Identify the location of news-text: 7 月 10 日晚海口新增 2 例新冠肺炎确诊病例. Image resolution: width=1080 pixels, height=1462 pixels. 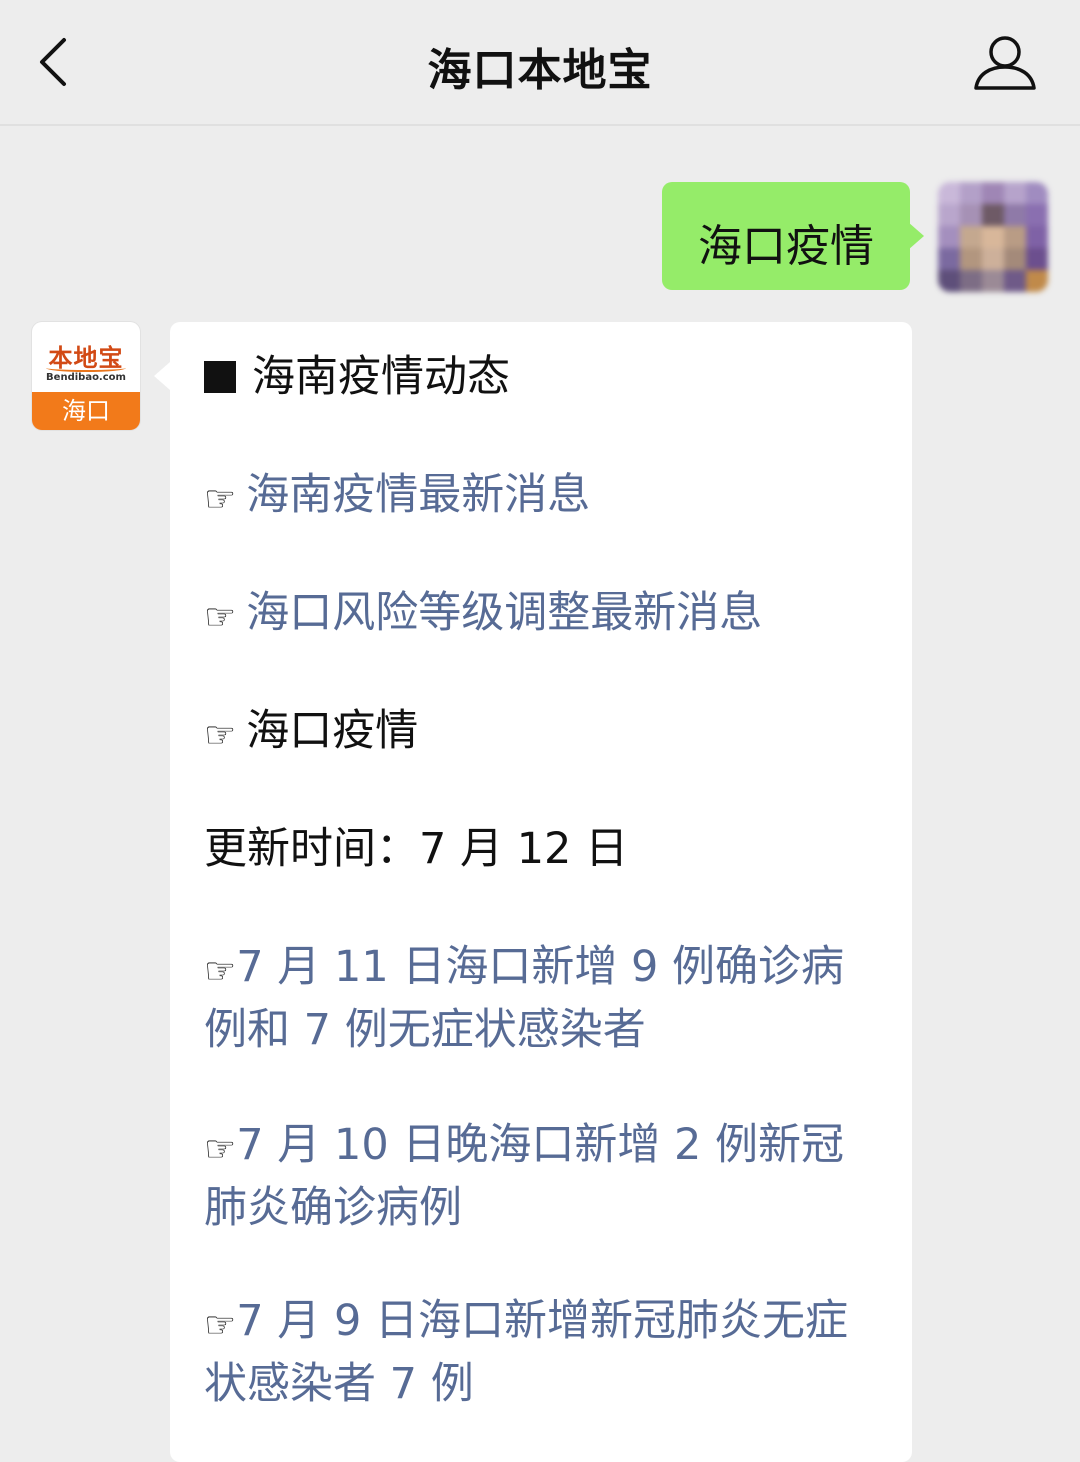
(524, 1176).